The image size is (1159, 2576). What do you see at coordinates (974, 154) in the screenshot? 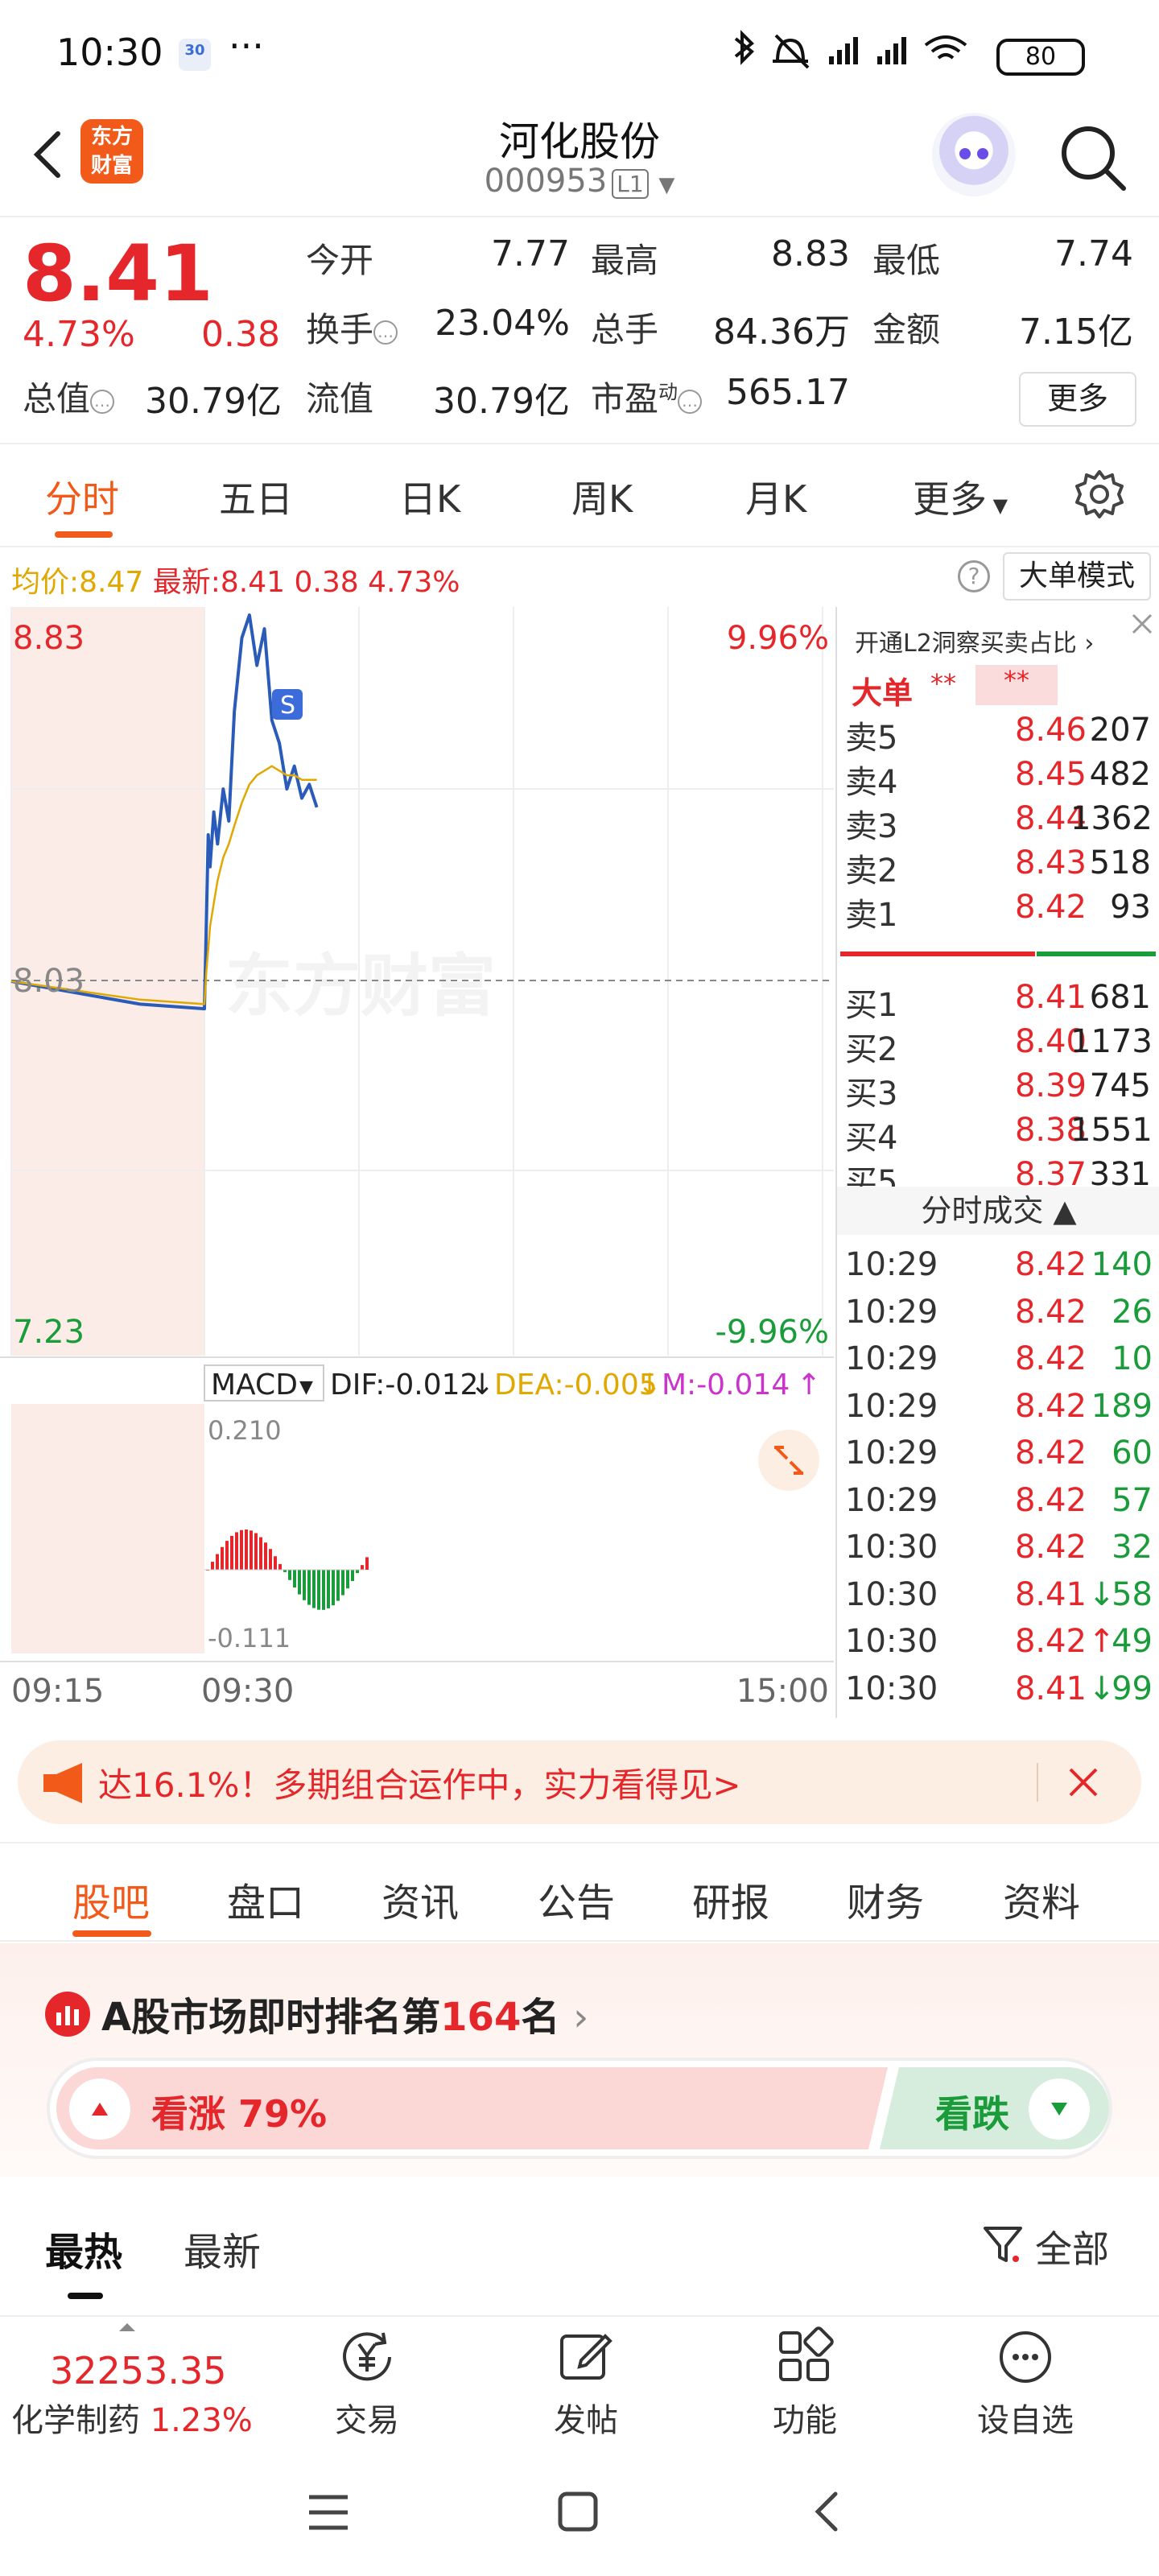
I see `ai-assistant-avatar` at bounding box center [974, 154].